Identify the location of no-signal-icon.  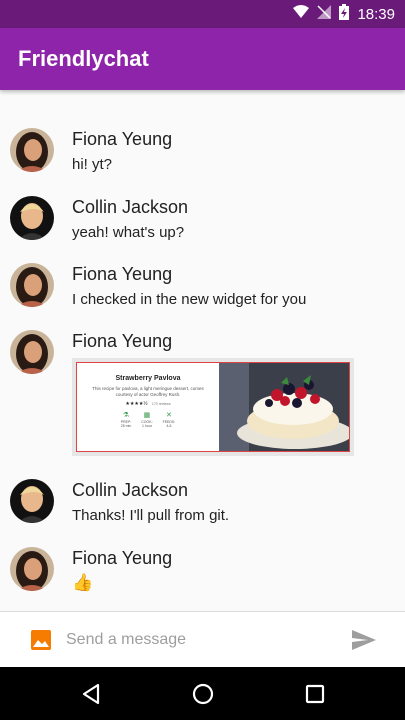
(324, 14).